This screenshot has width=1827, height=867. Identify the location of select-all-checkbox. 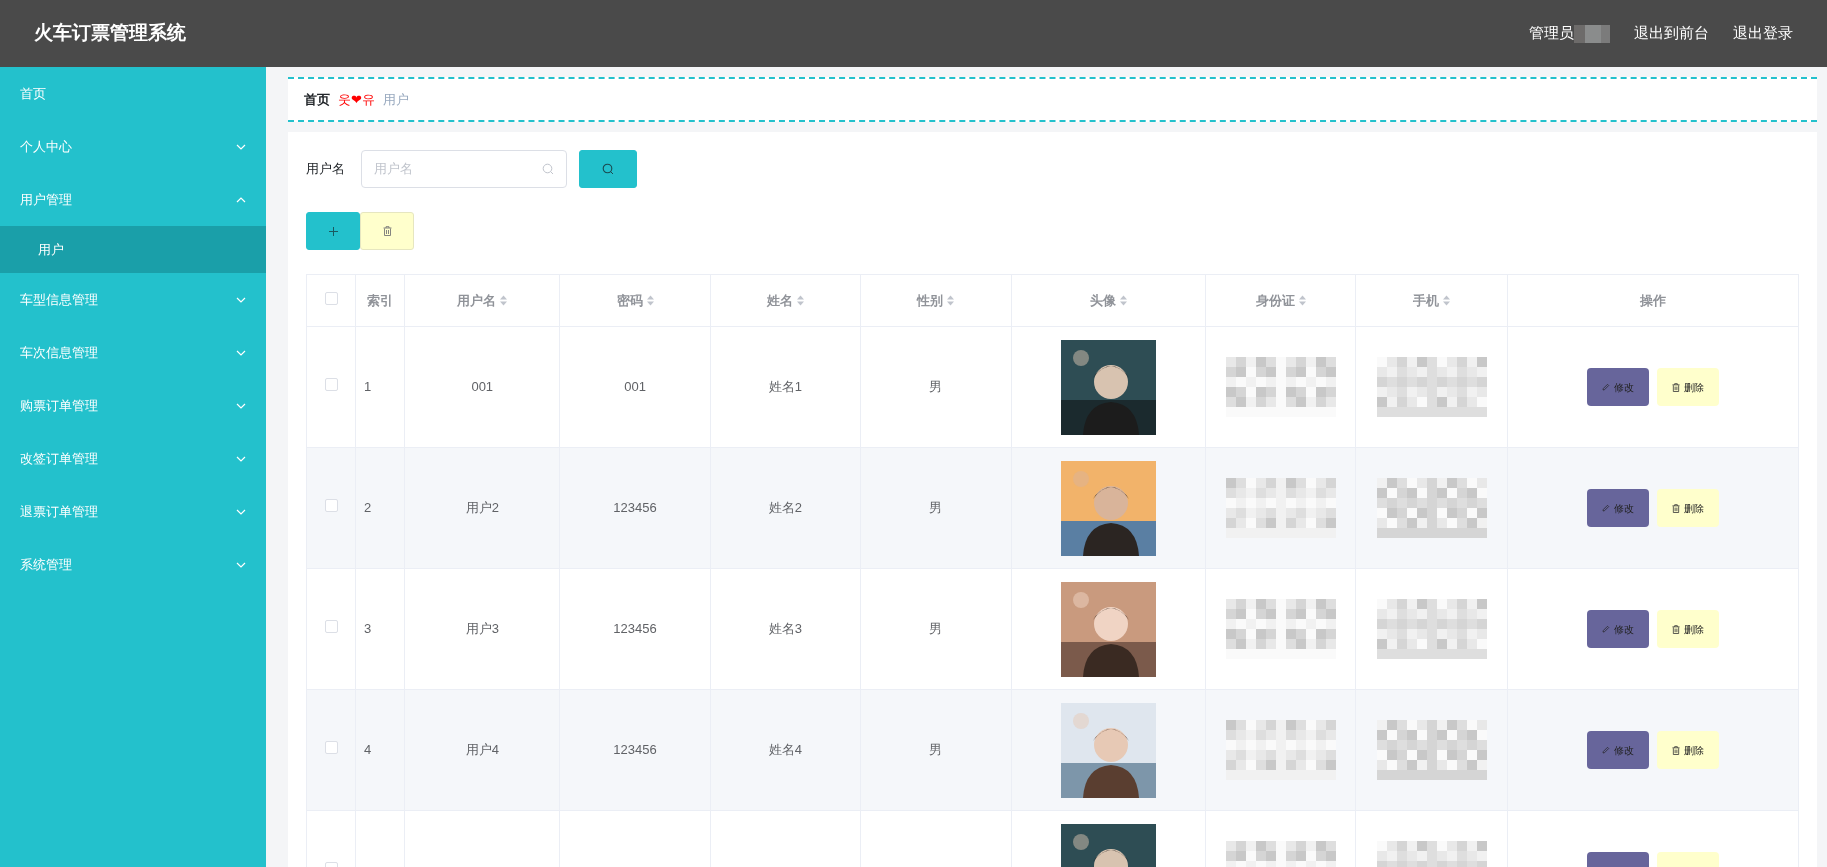
(331, 298).